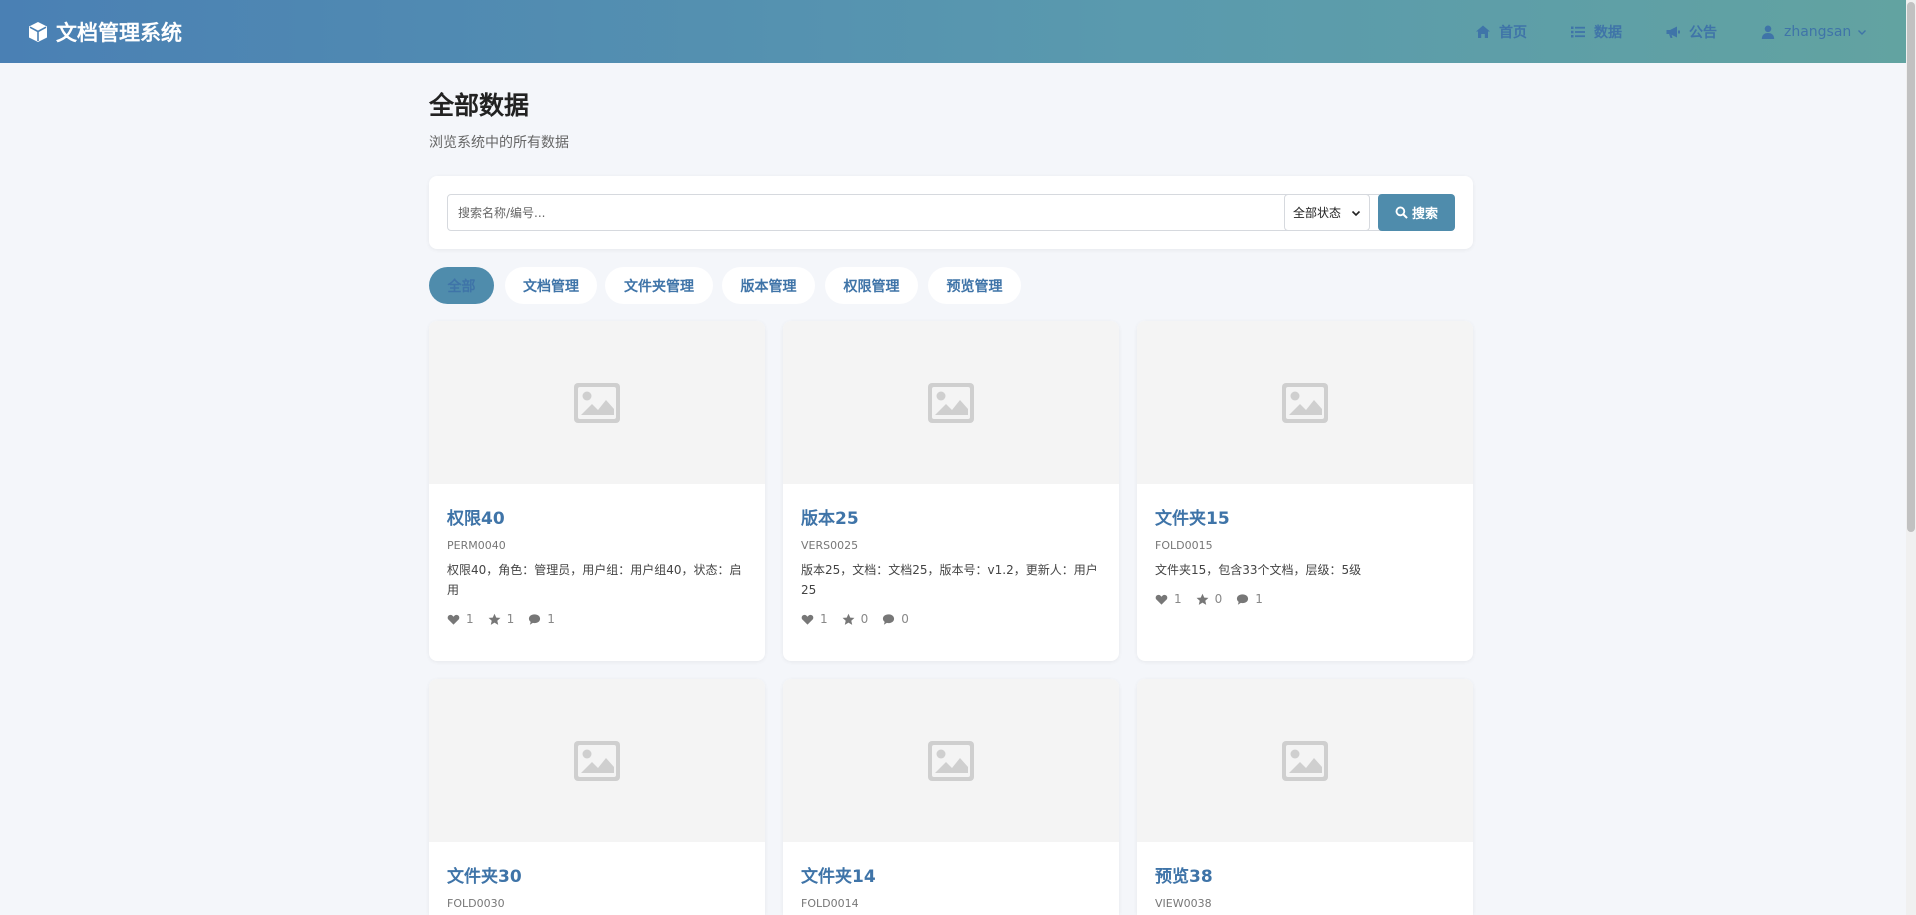  Describe the element at coordinates (119, 33) in the screenshot. I see `brand-name: 文档管理系统` at that location.